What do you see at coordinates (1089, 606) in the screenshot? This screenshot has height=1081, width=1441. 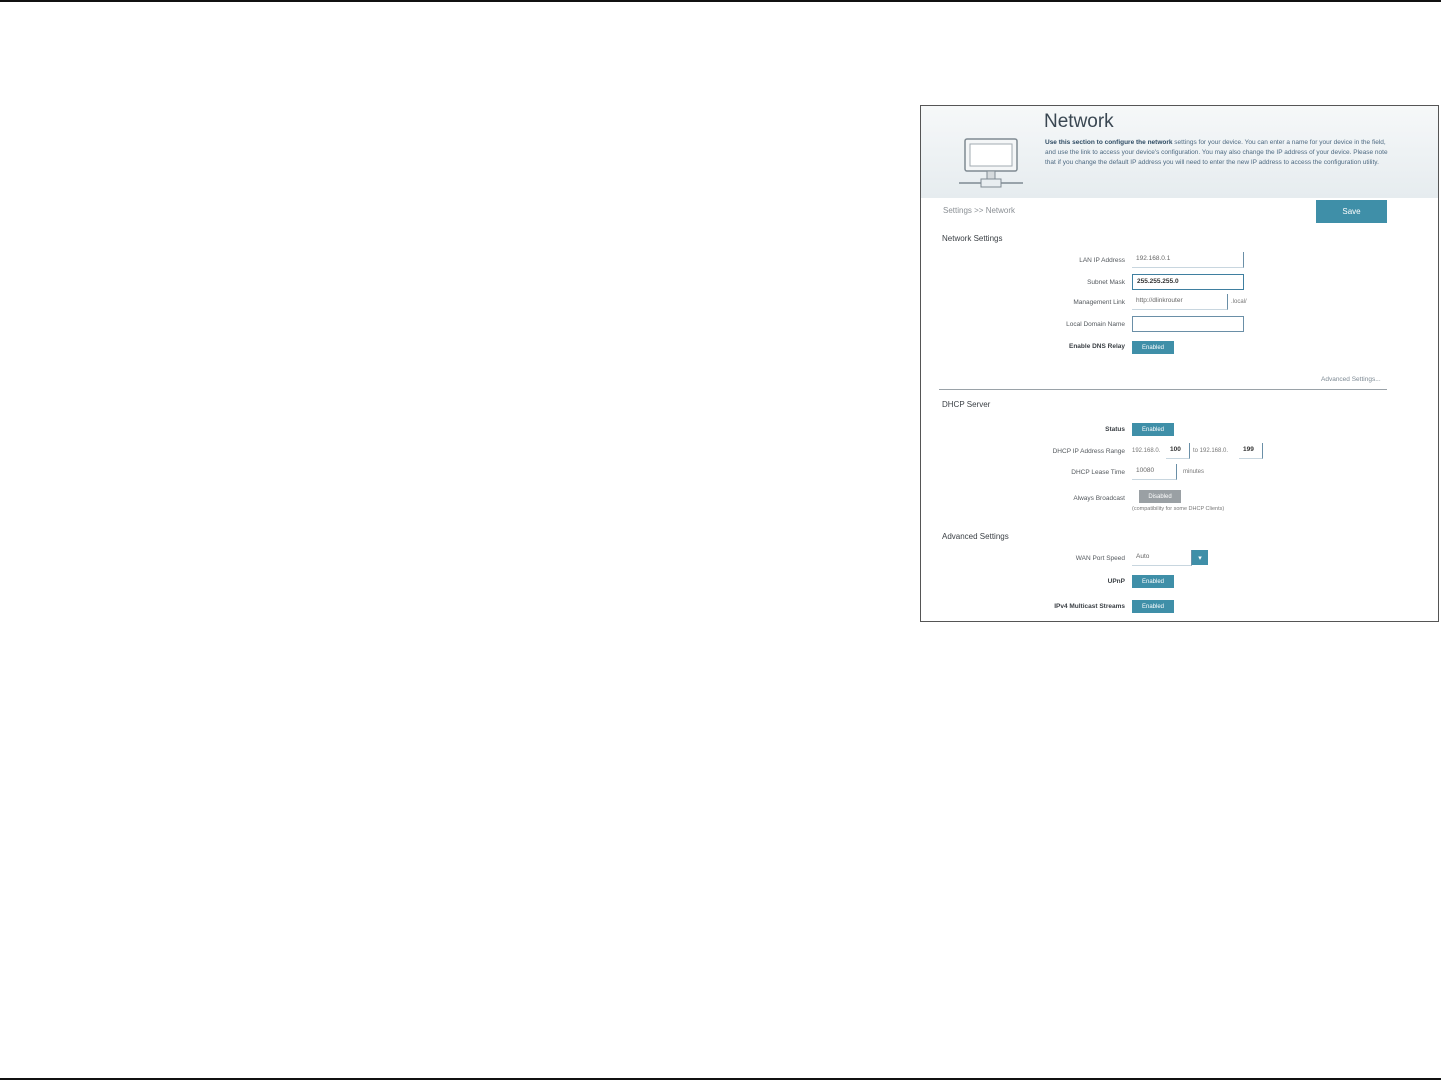 I see `ipv4-multicast-label: IPv4 Multicast Streams` at bounding box center [1089, 606].